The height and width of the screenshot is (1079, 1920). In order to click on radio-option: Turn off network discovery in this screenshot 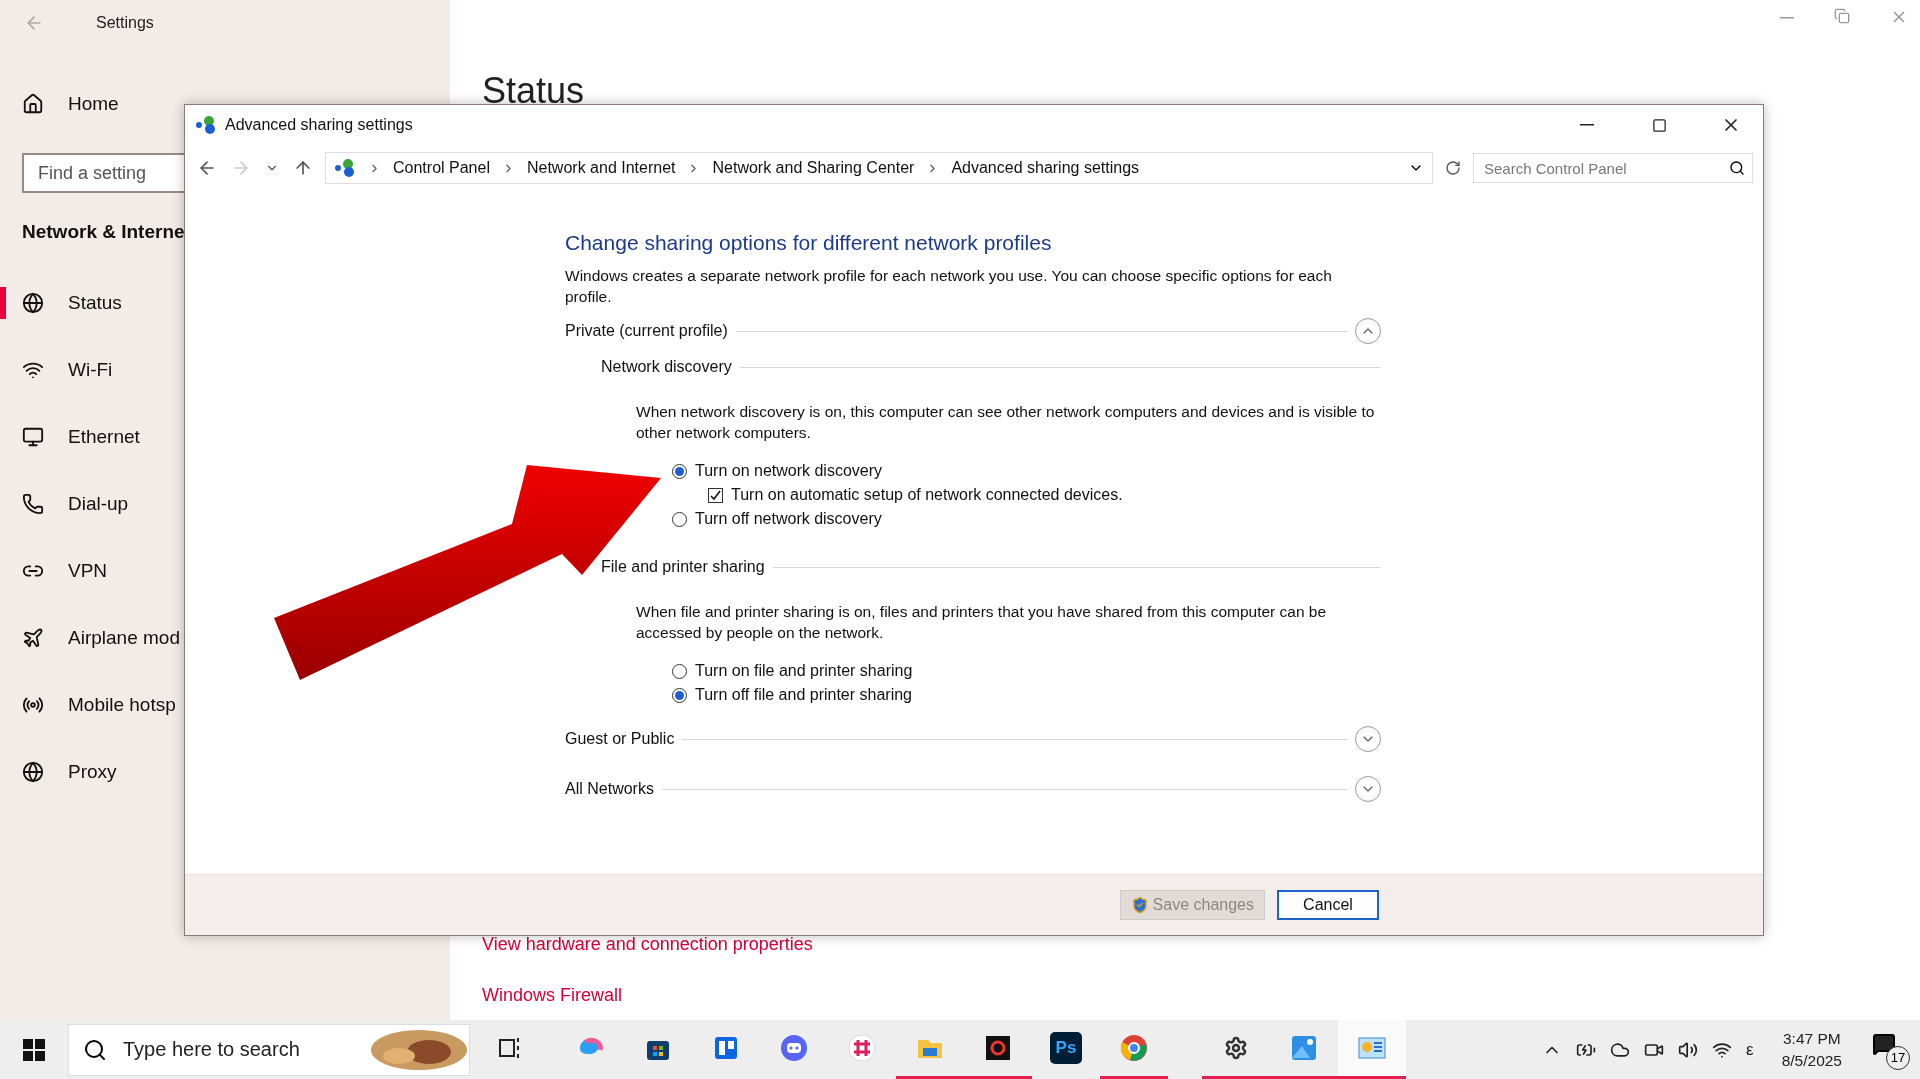, I will do `click(777, 519)`.